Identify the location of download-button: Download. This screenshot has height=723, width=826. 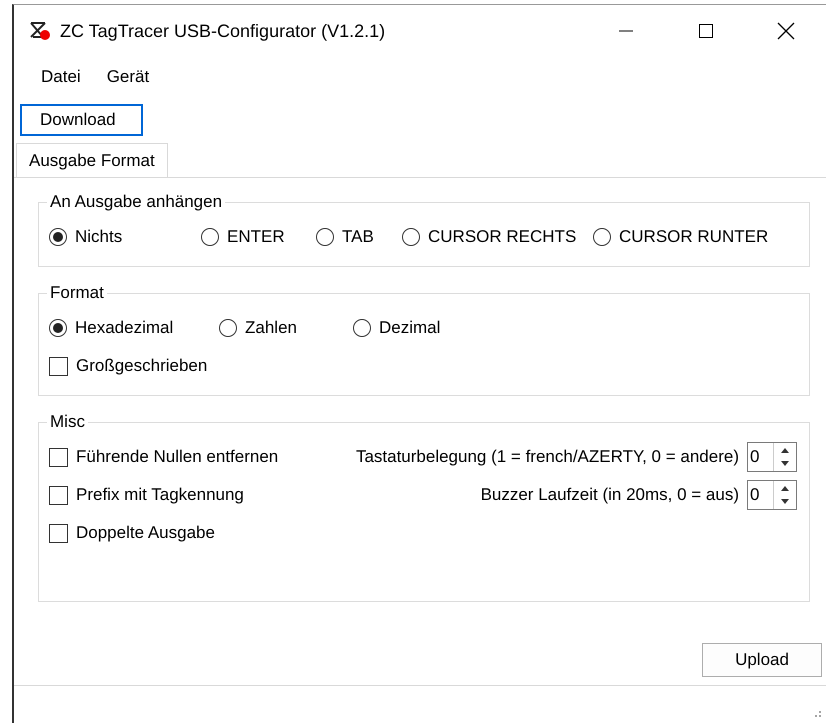
(81, 120).